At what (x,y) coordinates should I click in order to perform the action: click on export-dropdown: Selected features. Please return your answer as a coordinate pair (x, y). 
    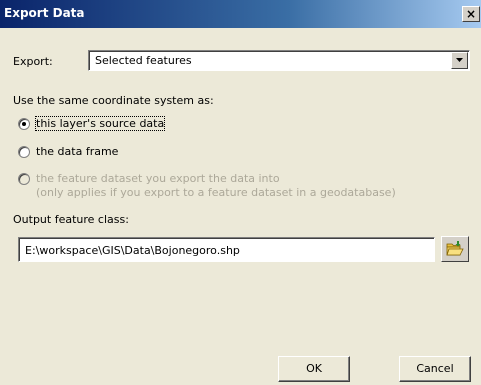
    Looking at the image, I should click on (279, 60).